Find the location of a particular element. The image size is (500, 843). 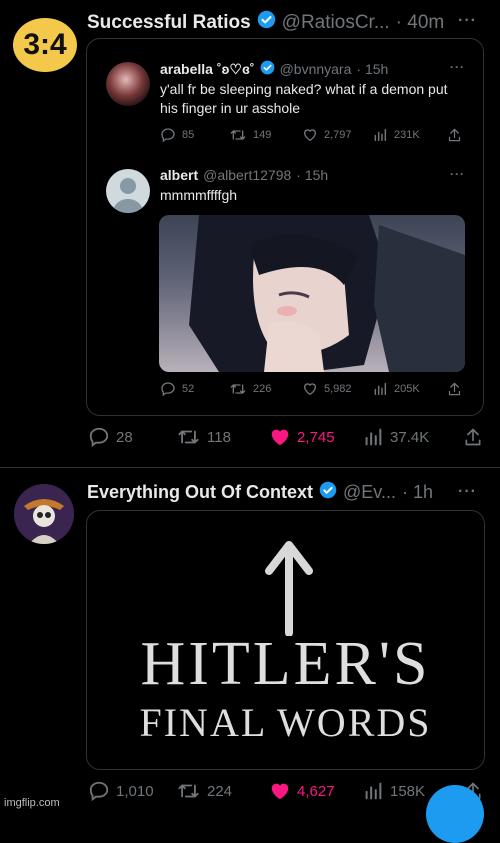

media-line-1: HITLER'S is located at coordinates (285, 664).